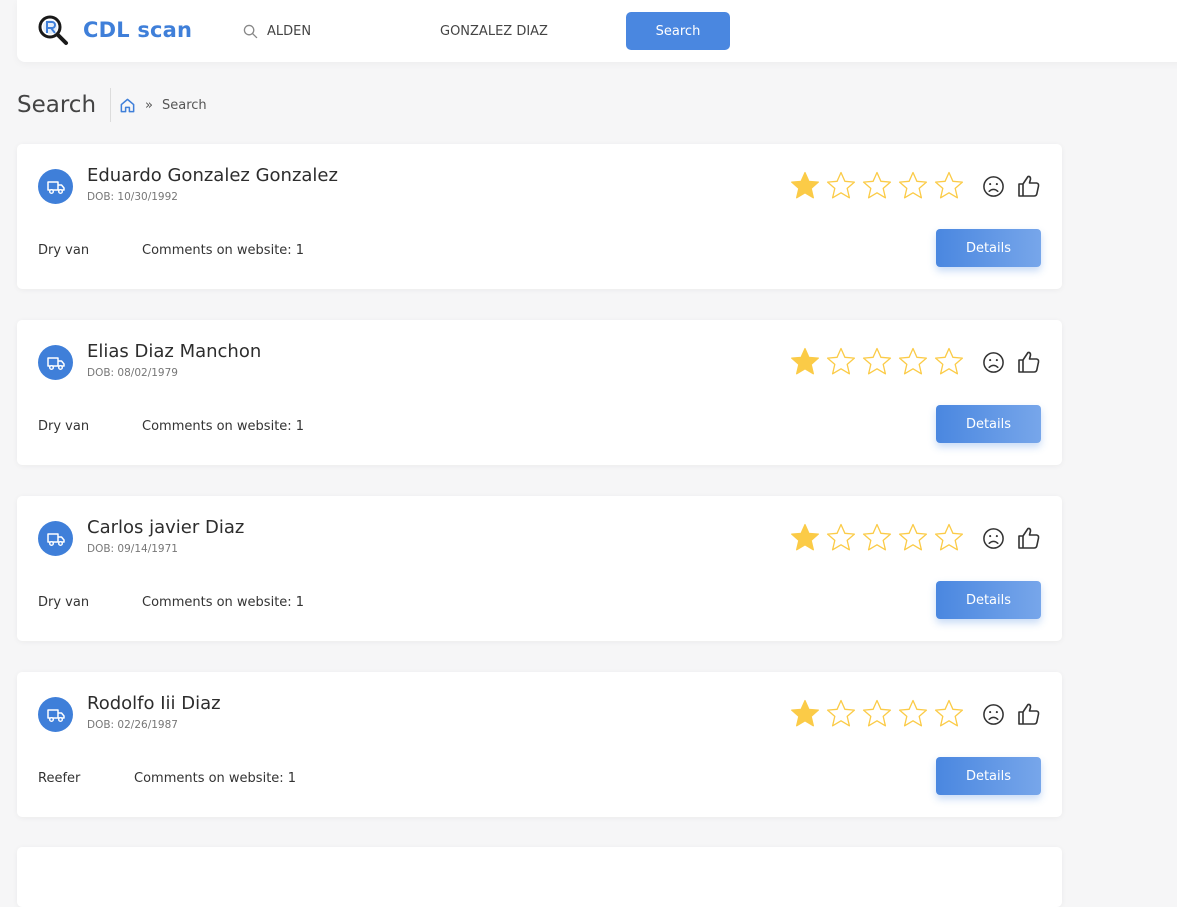 This screenshot has width=1177, height=907. I want to click on driver-dob: DOB: 02/26/1987, so click(132, 725).